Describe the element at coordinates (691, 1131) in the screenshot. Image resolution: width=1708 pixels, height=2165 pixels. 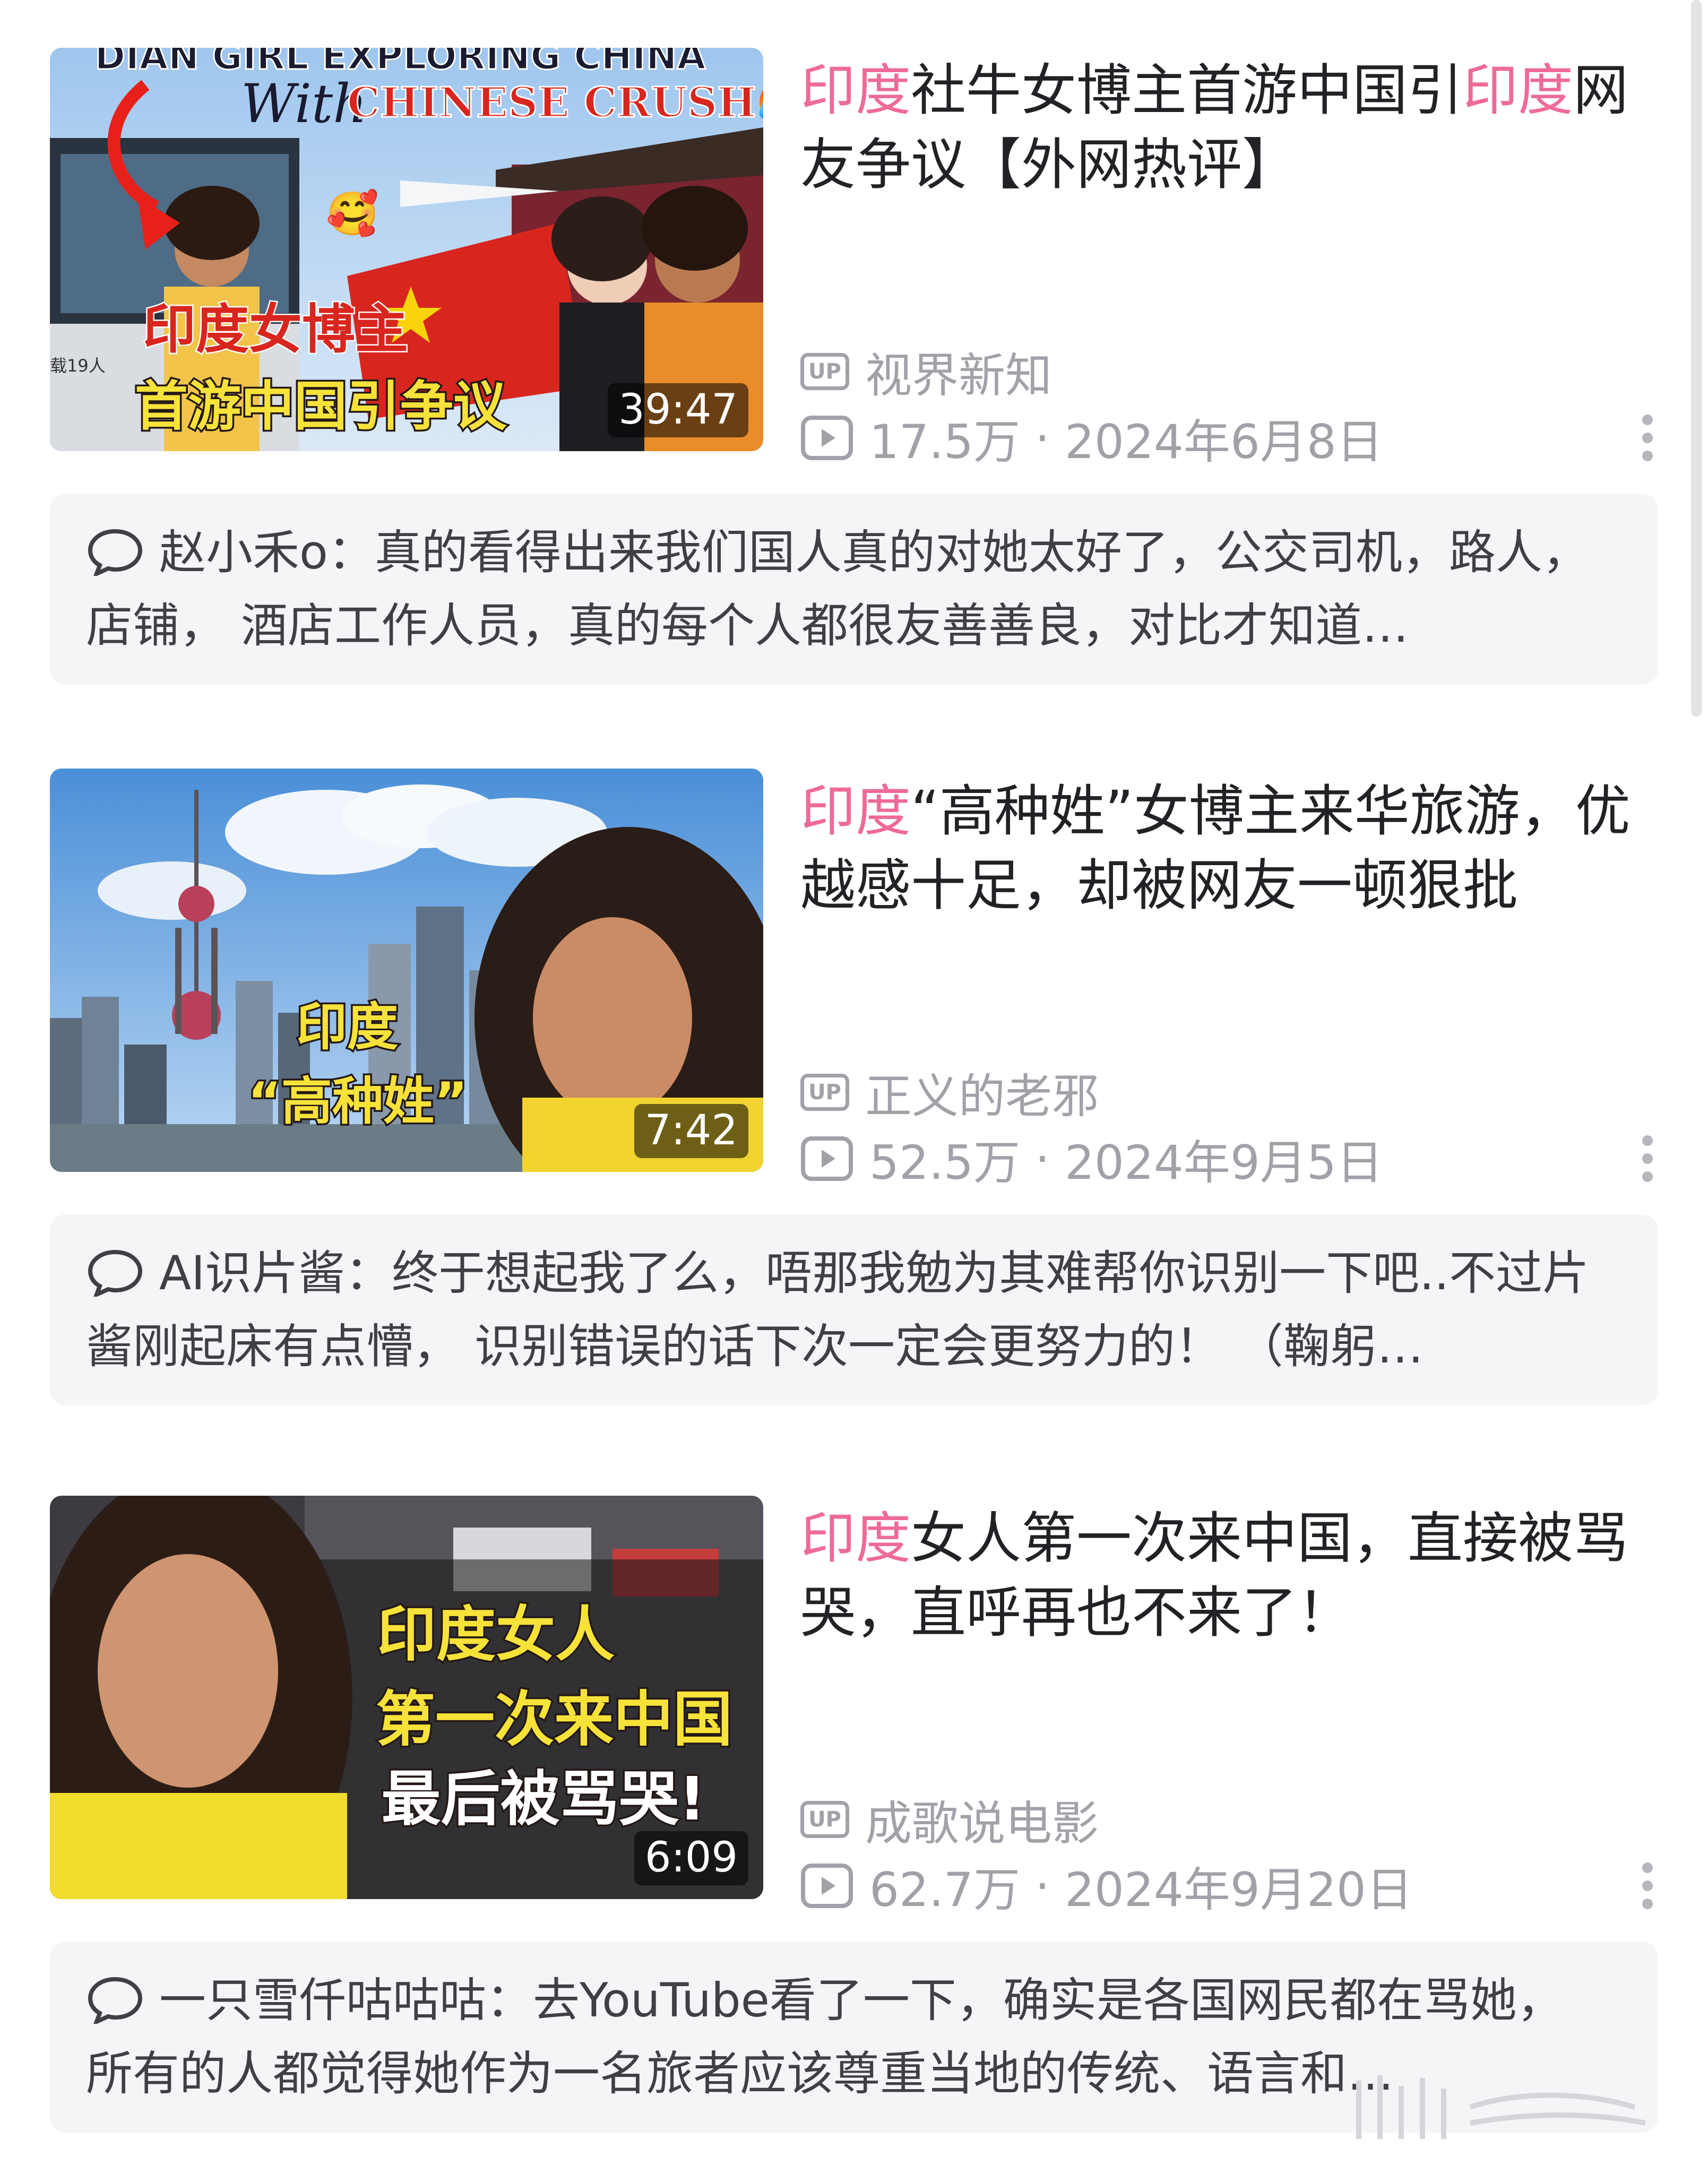
I see `video-duration: 7:42` at that location.